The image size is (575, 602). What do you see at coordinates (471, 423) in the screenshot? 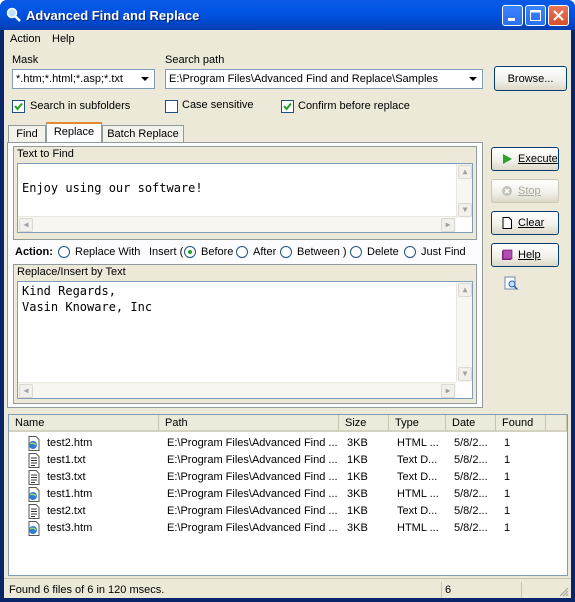
I see `column-header-date: Date` at bounding box center [471, 423].